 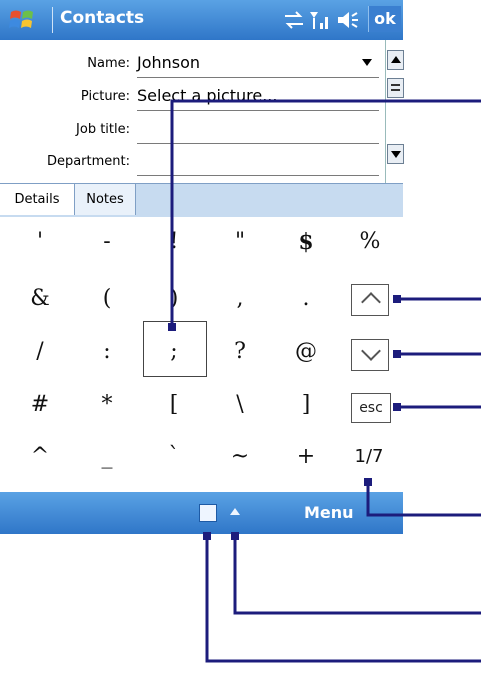 What do you see at coordinates (107, 352) in the screenshot?
I see `key-colon: :` at bounding box center [107, 352].